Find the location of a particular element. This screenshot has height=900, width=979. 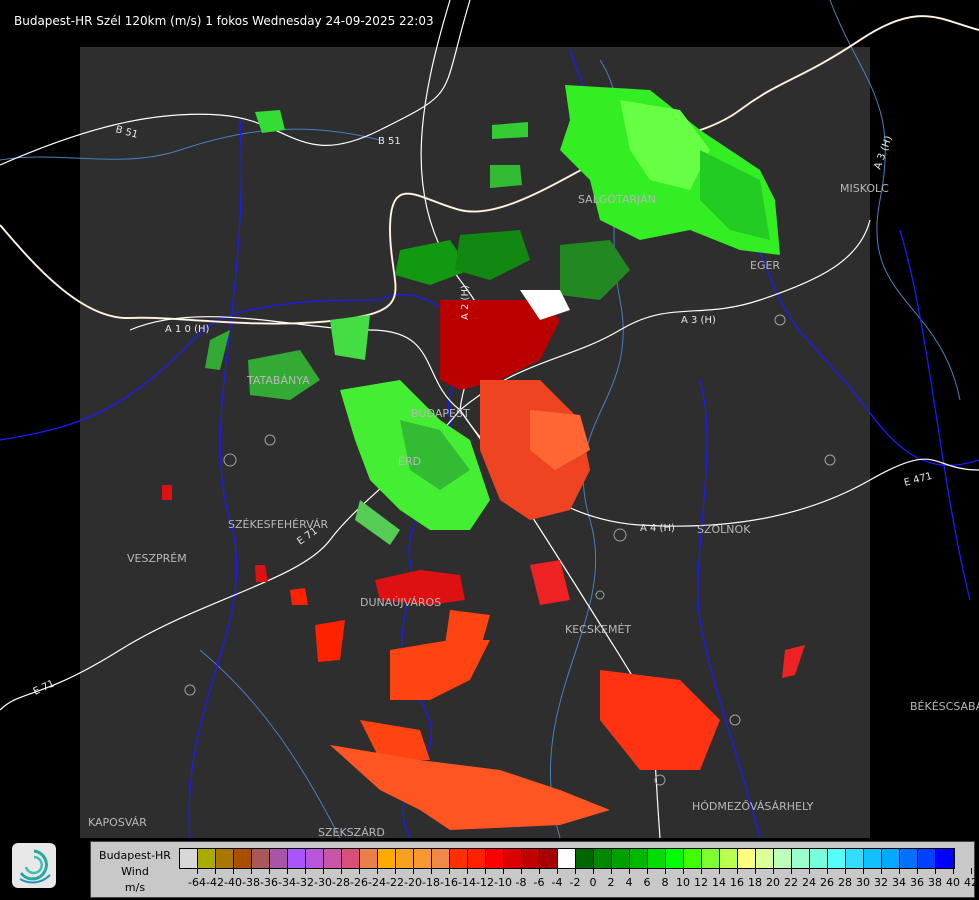

legend-quantity: Wind is located at coordinates (135, 871).